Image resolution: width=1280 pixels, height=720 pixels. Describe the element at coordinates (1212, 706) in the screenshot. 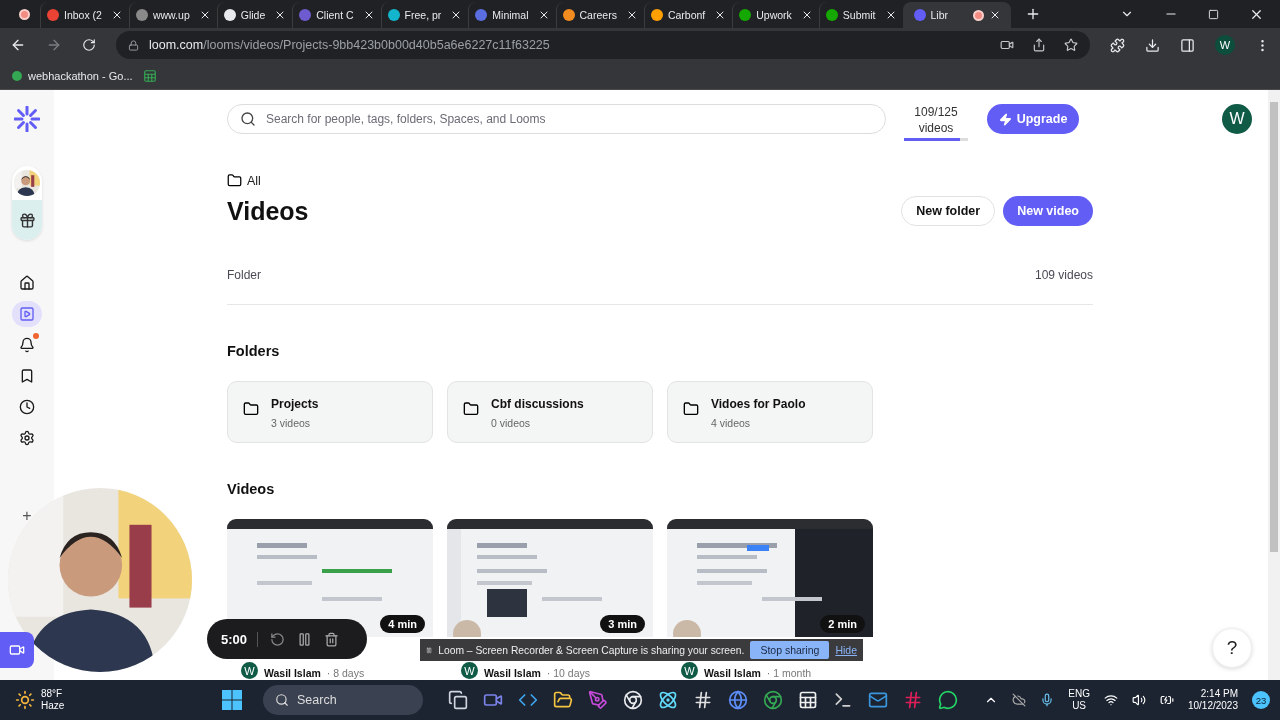

I see `clock-date: 10/12/2023` at that location.